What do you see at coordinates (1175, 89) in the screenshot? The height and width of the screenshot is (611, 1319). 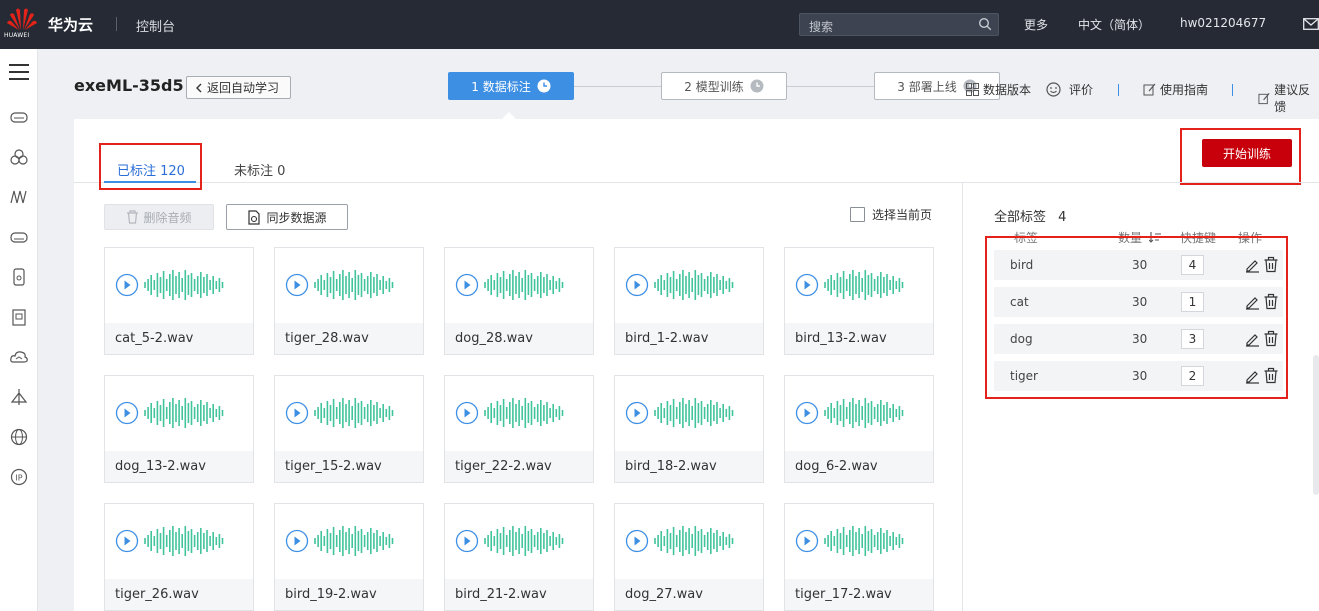 I see `user-guide-link: 使用指南` at bounding box center [1175, 89].